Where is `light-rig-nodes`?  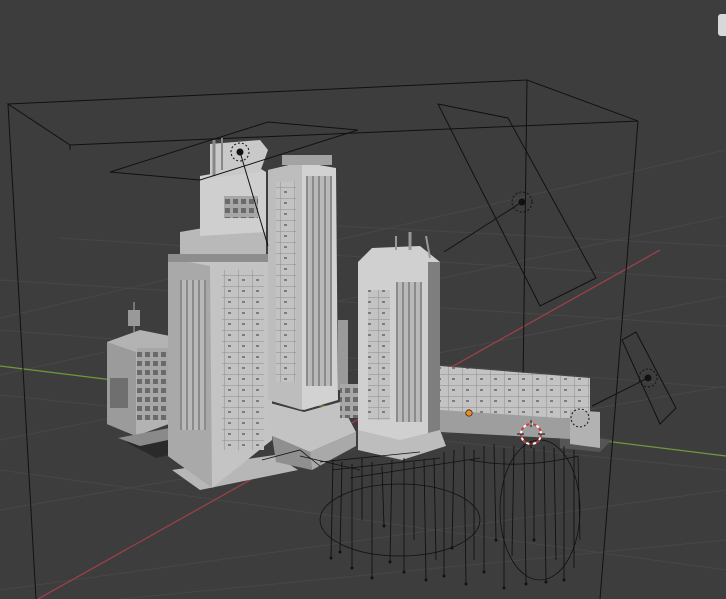 light-rig-nodes is located at coordinates (447, 557).